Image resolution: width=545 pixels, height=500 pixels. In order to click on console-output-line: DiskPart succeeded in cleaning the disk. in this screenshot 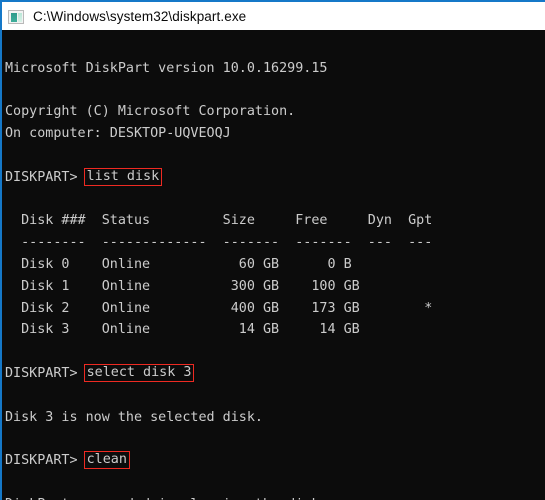, I will do `click(226, 497)`.